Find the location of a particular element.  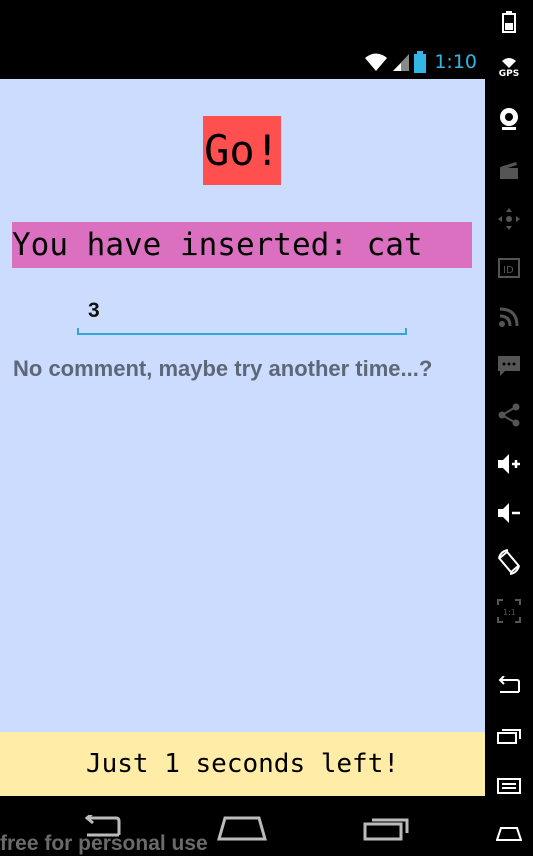

gps-icon: GPS is located at coordinates (509, 68).